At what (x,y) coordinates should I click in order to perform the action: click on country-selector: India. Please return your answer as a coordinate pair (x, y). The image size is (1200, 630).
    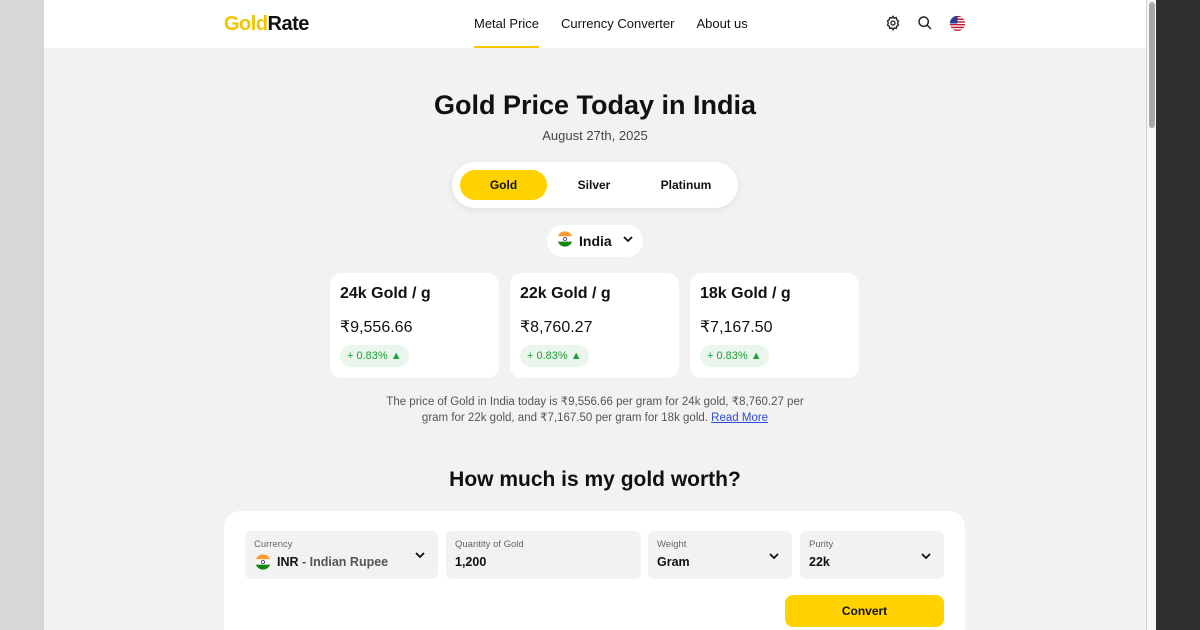
    Looking at the image, I should click on (595, 241).